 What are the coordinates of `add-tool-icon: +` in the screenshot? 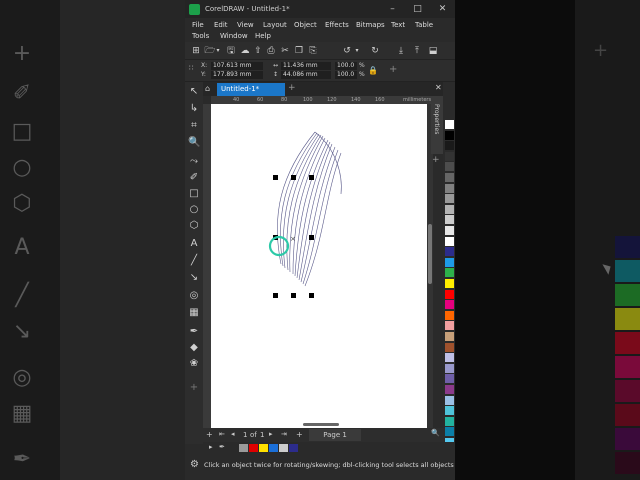 It's located at (194, 388).